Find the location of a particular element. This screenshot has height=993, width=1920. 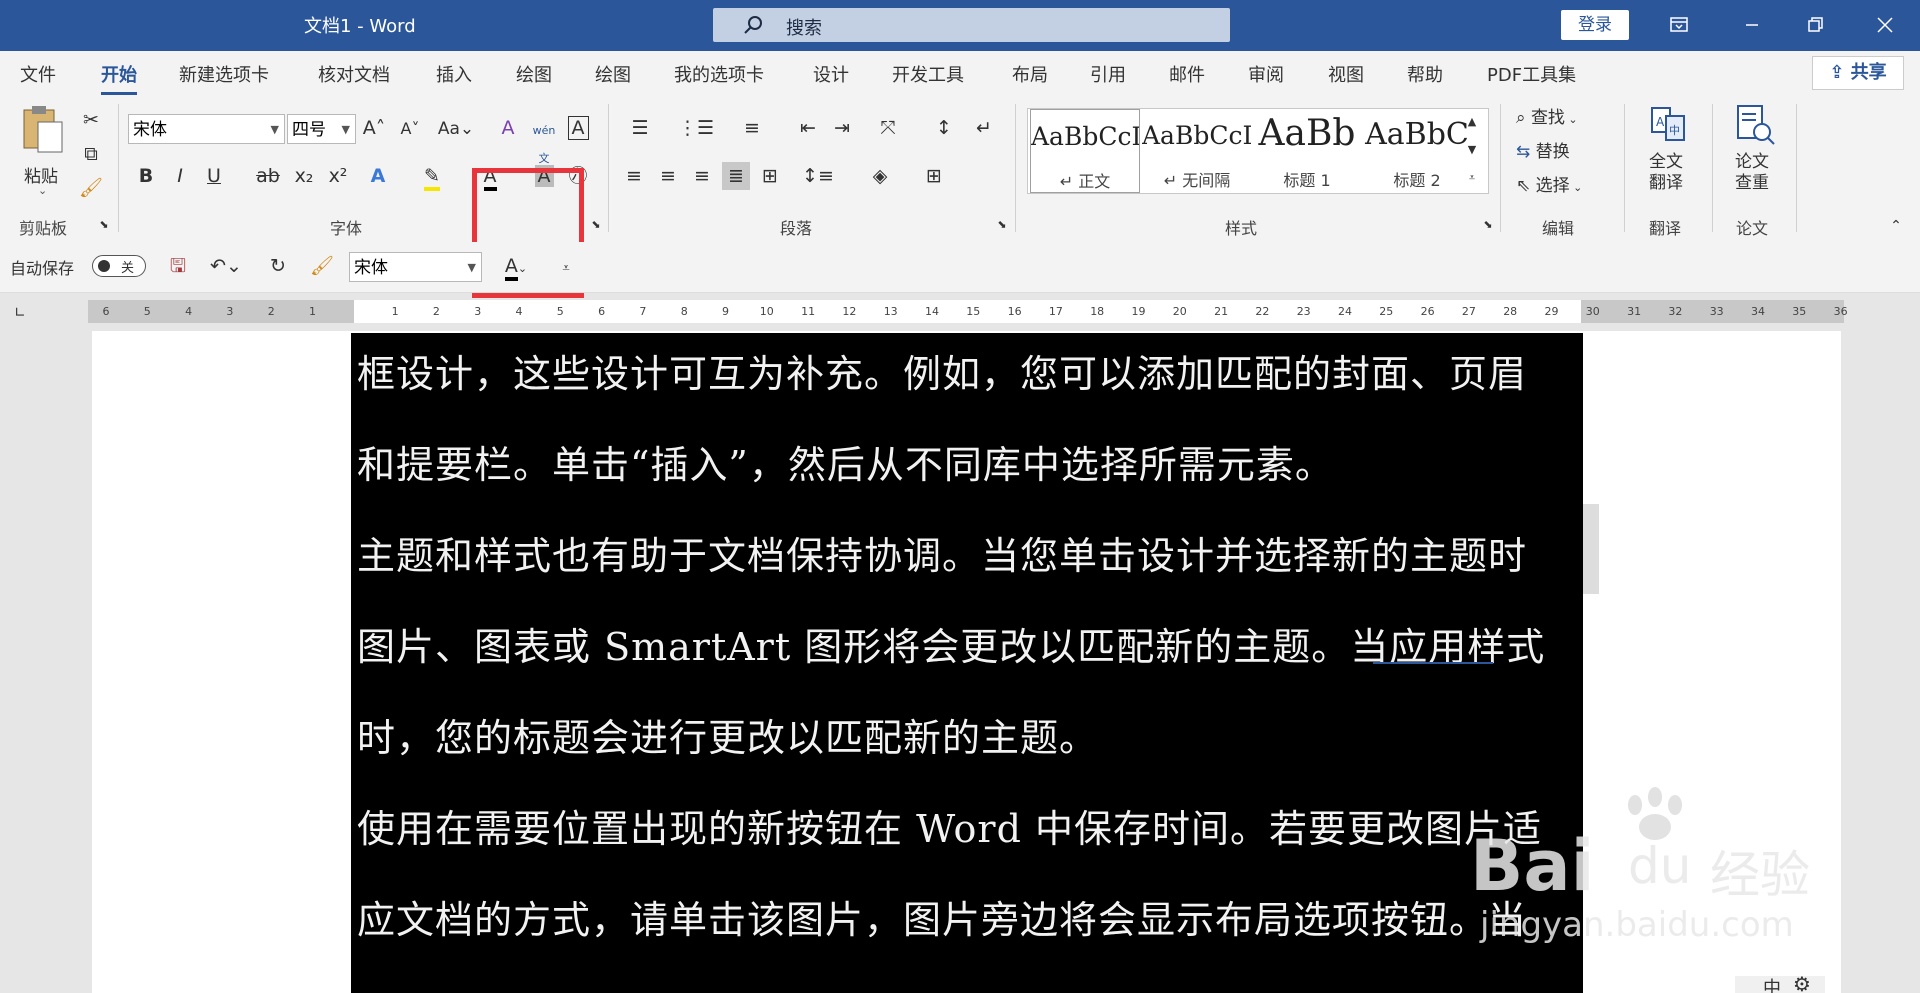

find-button: ⌕ 查找 ⌄ is located at coordinates (1547, 118).